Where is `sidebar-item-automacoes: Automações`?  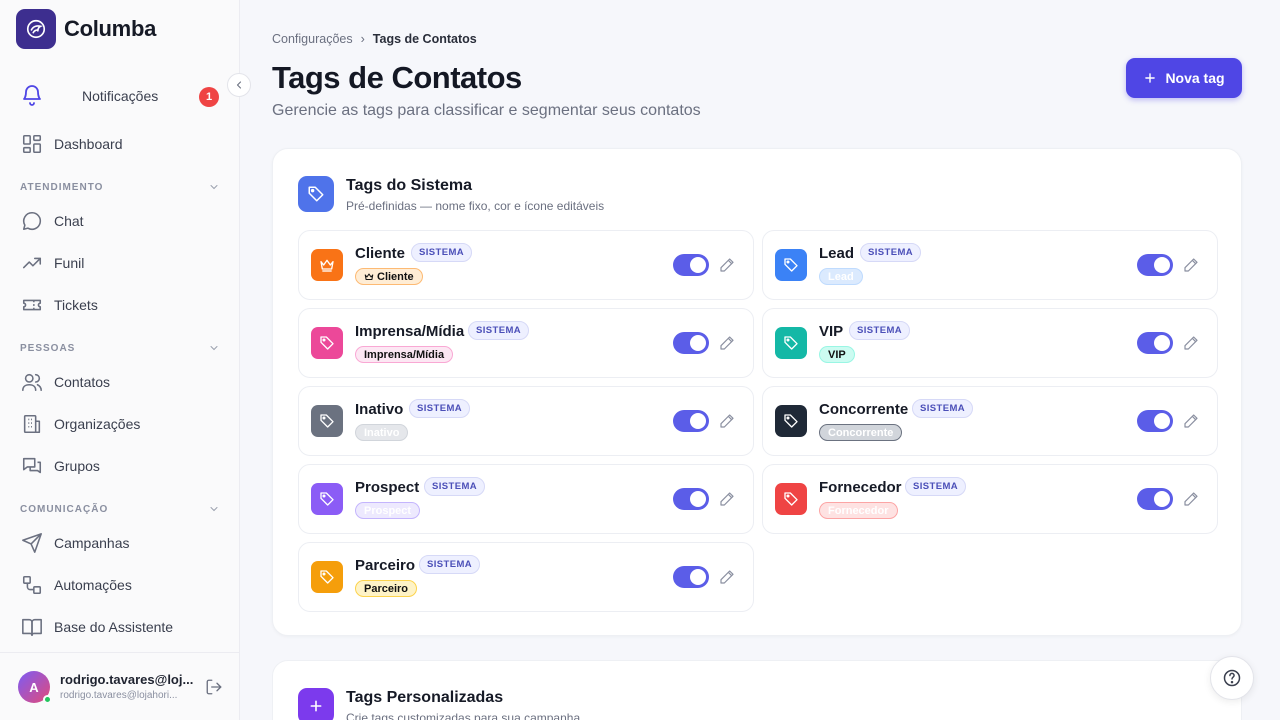 sidebar-item-automacoes: Automações is located at coordinates (120, 585).